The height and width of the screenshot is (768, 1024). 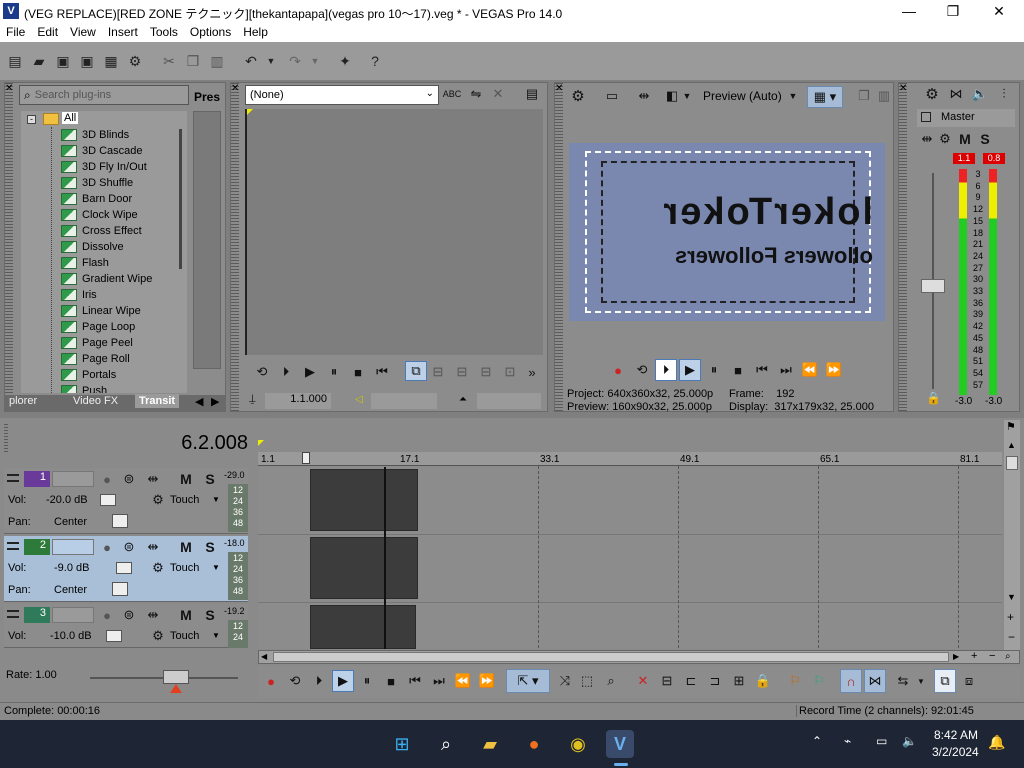 I want to click on volume-icon: 🔈, so click(x=909, y=741).